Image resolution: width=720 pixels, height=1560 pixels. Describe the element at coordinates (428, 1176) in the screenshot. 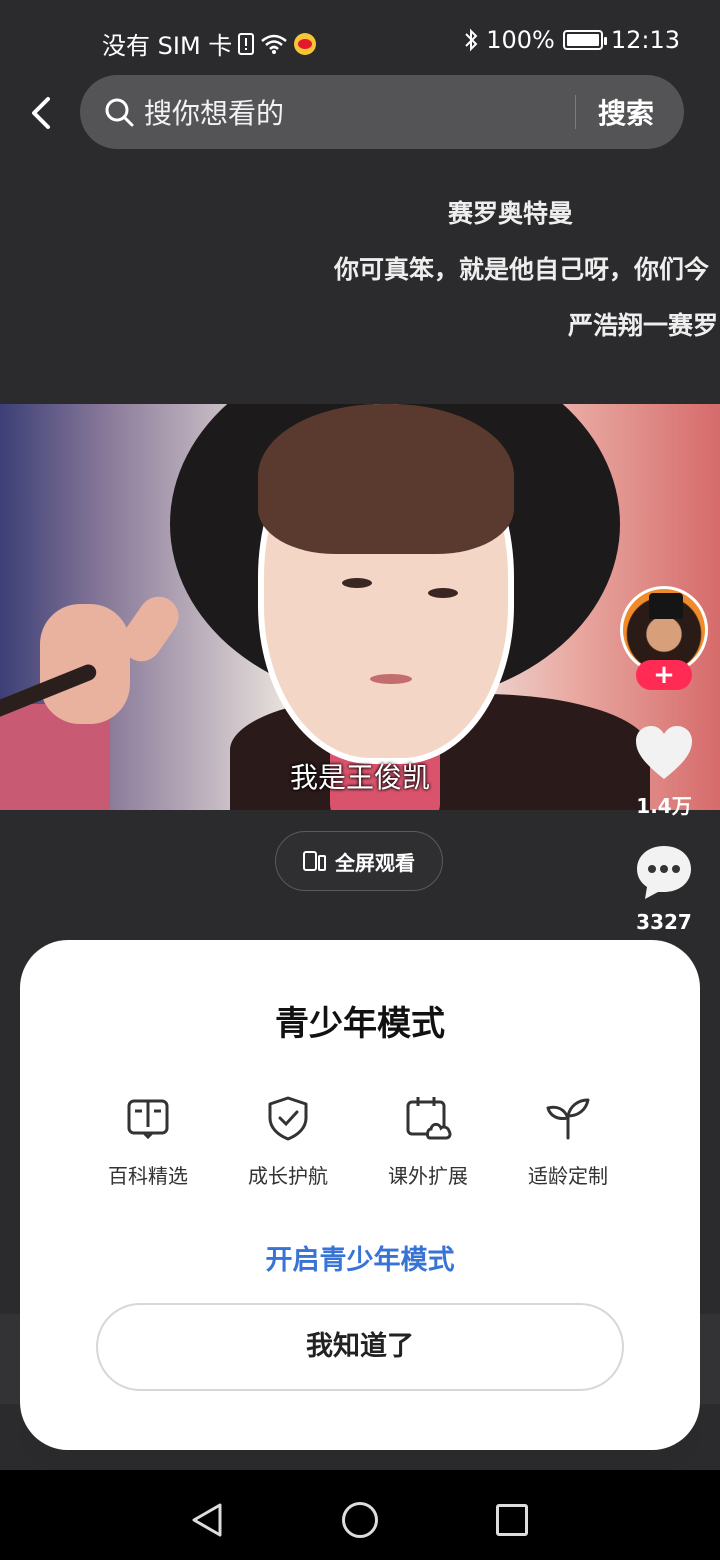

I see `feature-label: 课外扩展` at that location.